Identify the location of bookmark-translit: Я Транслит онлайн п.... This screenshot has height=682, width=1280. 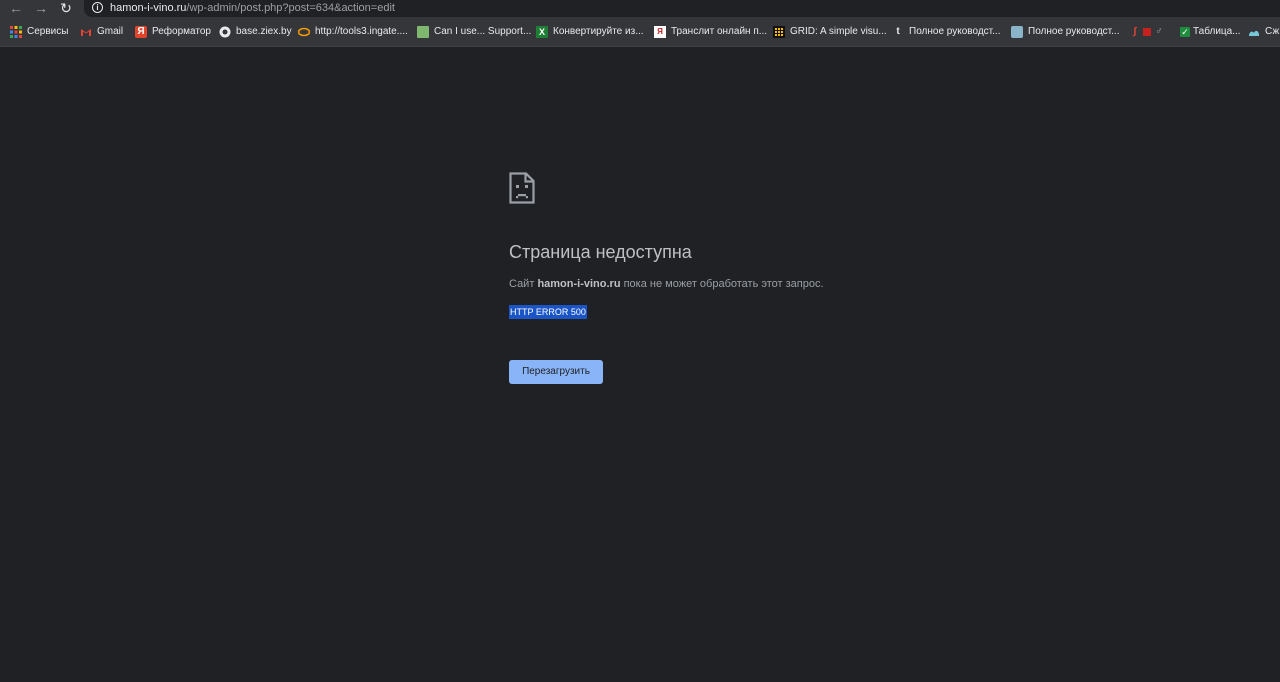
(710, 32).